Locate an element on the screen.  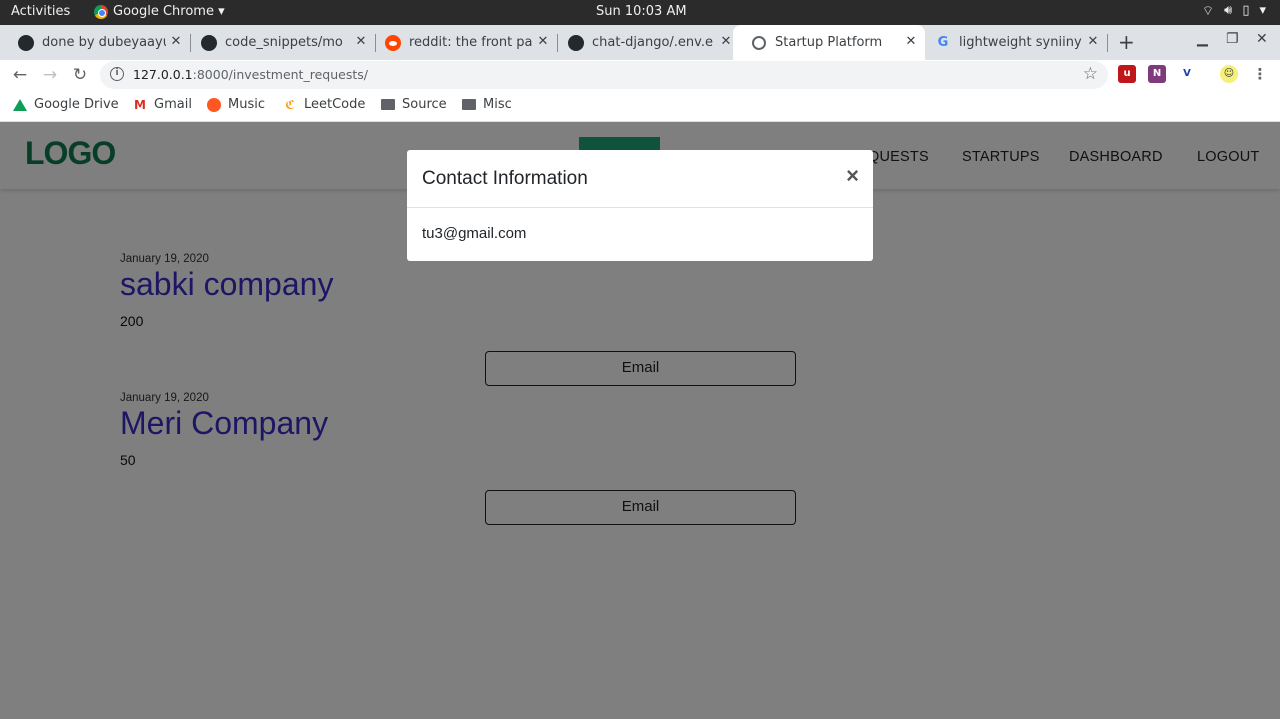
tab-2: code_snippets/mo ✕ is located at coordinates (279, 42).